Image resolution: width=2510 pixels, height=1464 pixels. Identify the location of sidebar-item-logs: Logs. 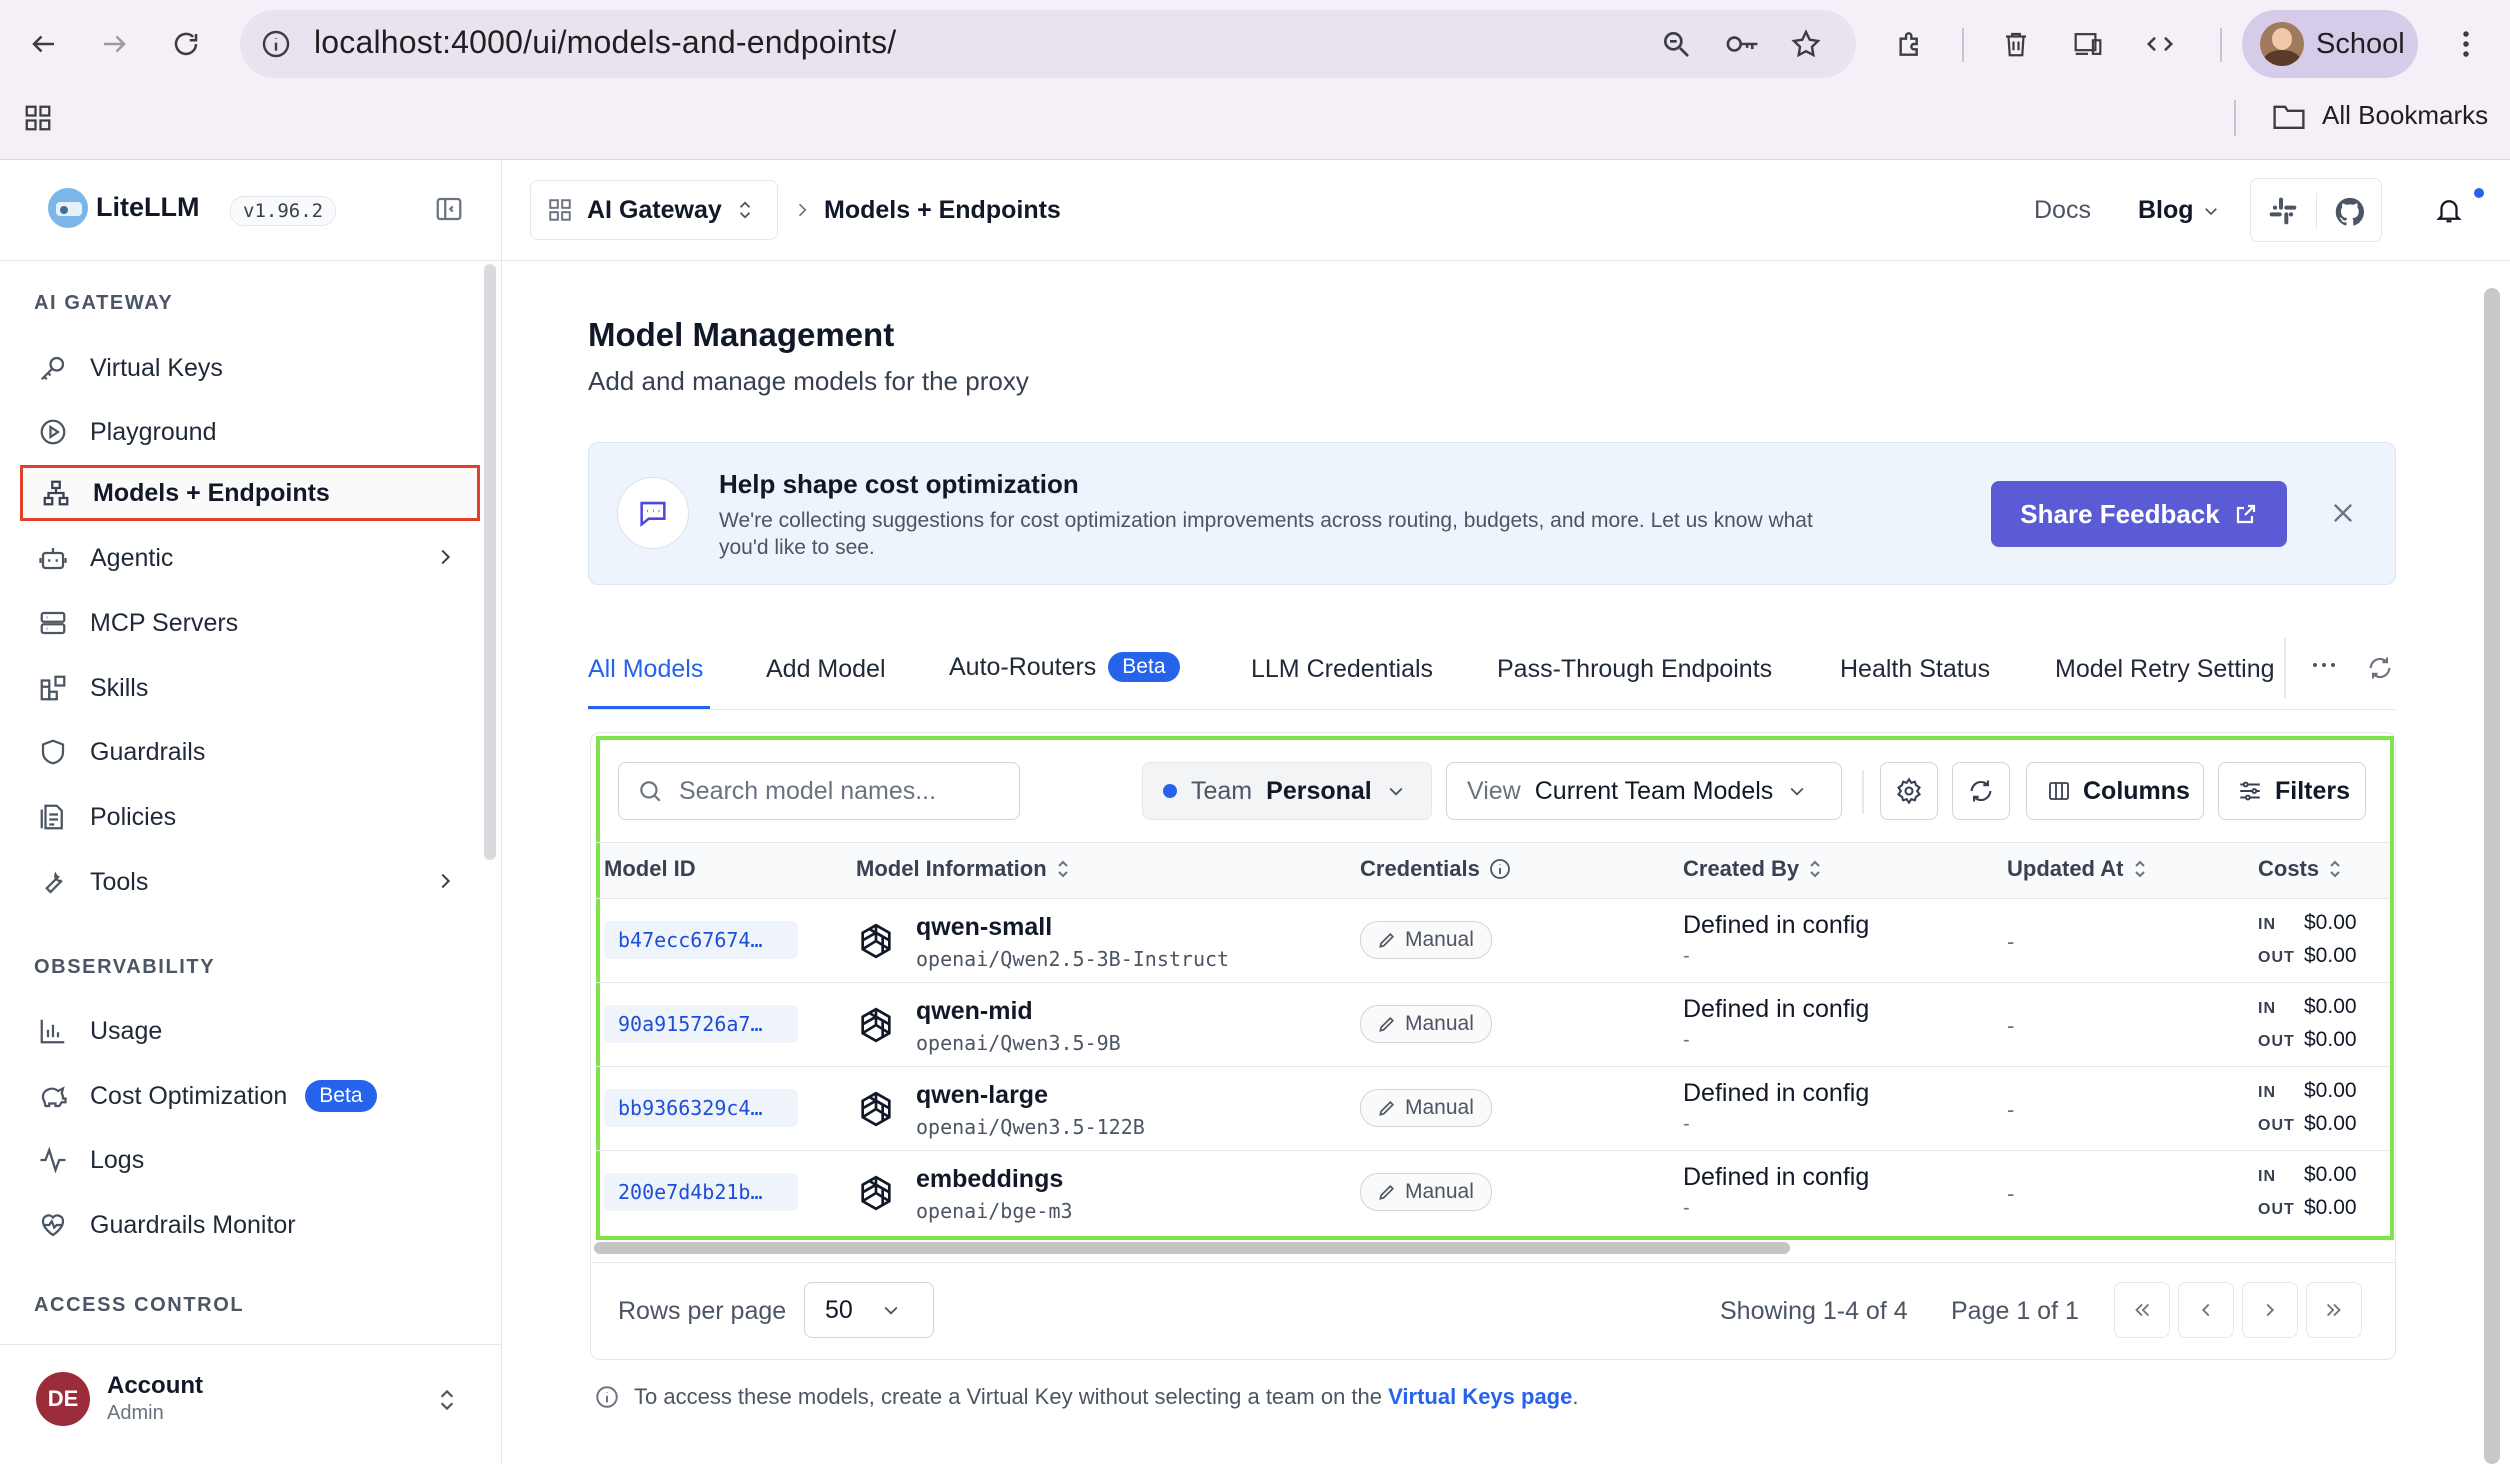
(250, 1160).